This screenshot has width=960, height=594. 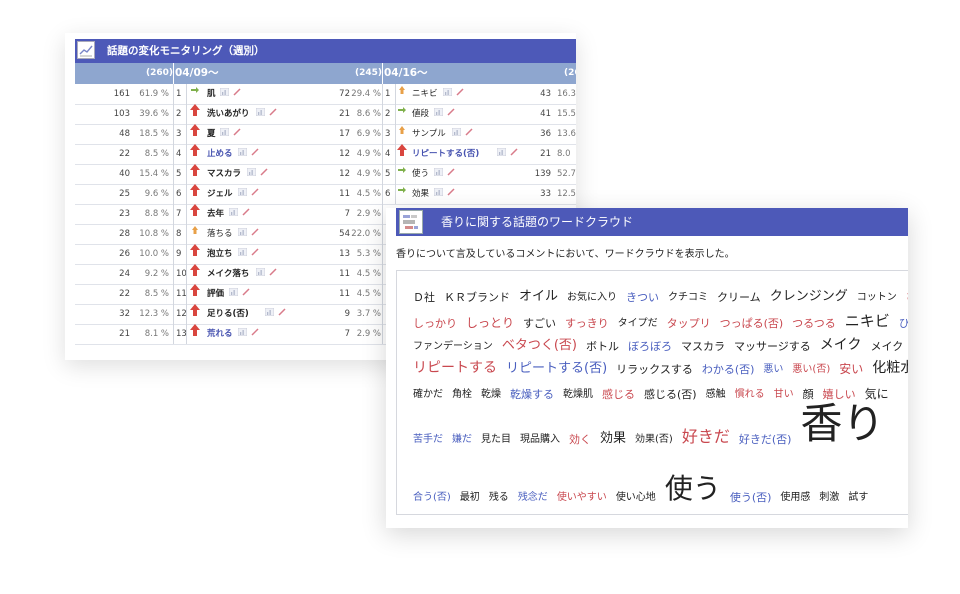 What do you see at coordinates (858, 498) in the screenshot?
I see `cloud-word: 試す` at bounding box center [858, 498].